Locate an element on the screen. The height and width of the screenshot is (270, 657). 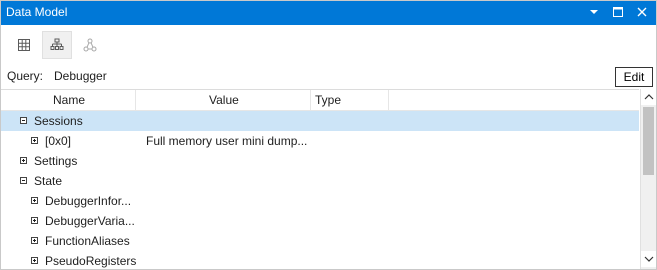
query-label: Query: is located at coordinates (25, 76).